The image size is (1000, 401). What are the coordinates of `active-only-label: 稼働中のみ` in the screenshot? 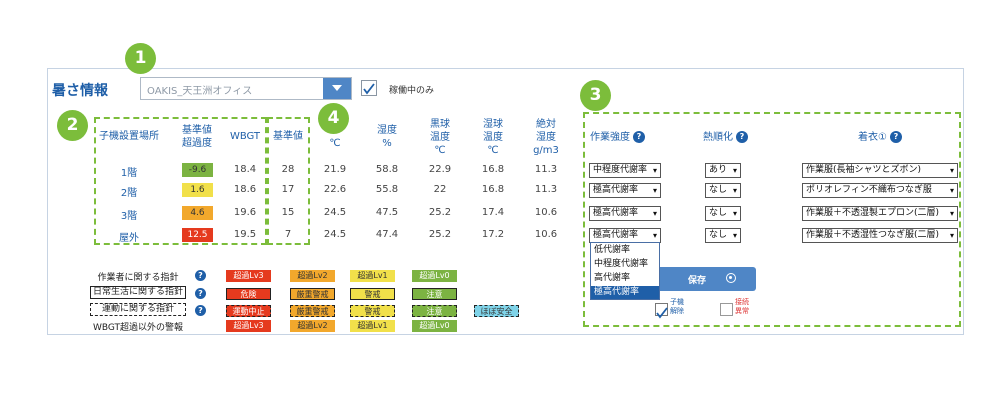 It's located at (412, 91).